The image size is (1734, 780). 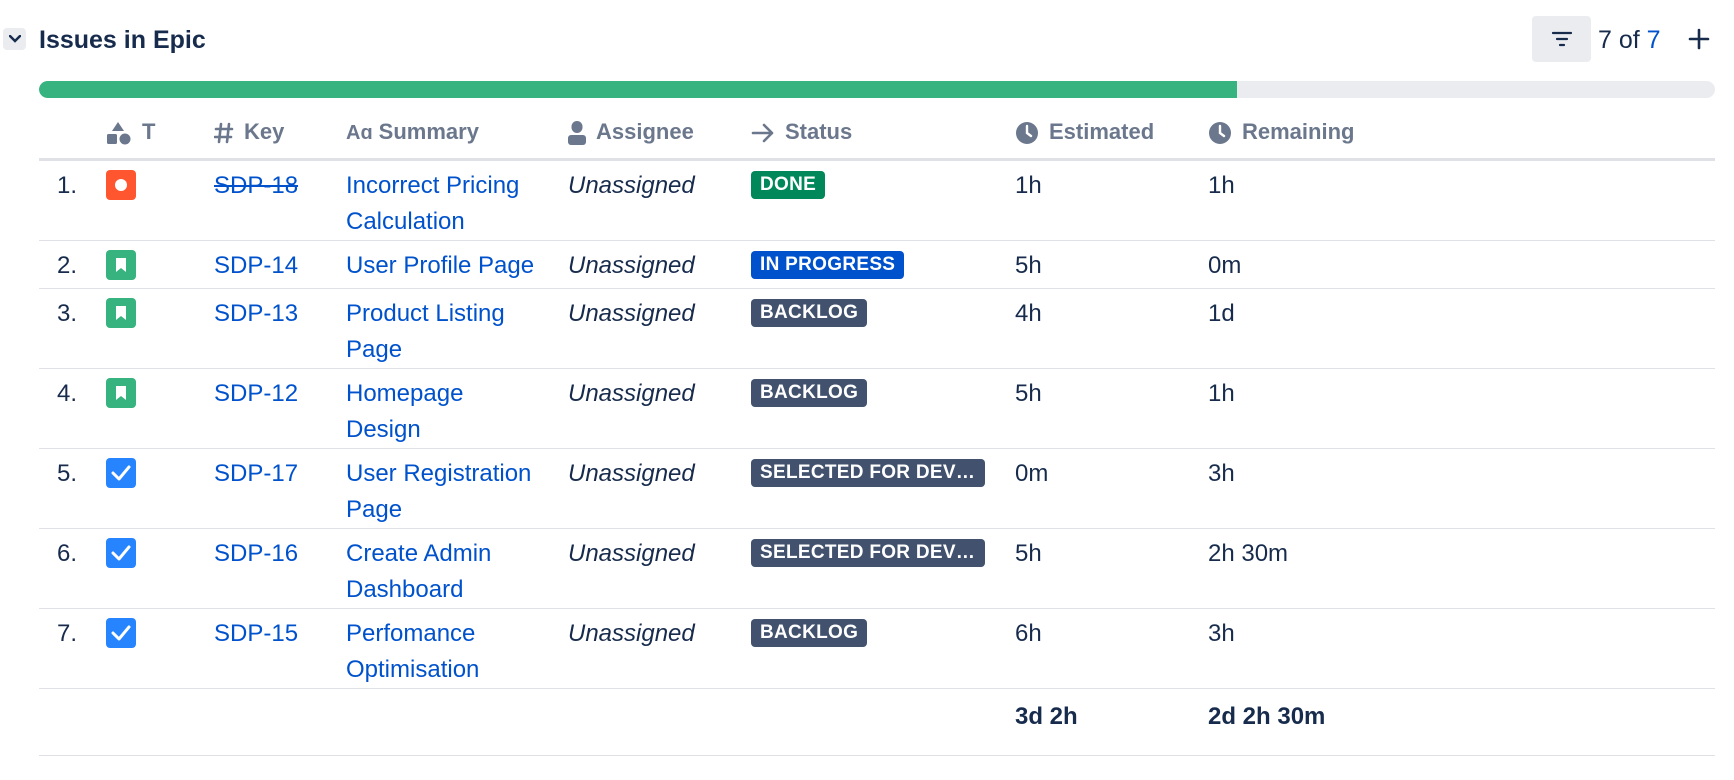 What do you see at coordinates (121, 185) in the screenshot?
I see `bug-icon` at bounding box center [121, 185].